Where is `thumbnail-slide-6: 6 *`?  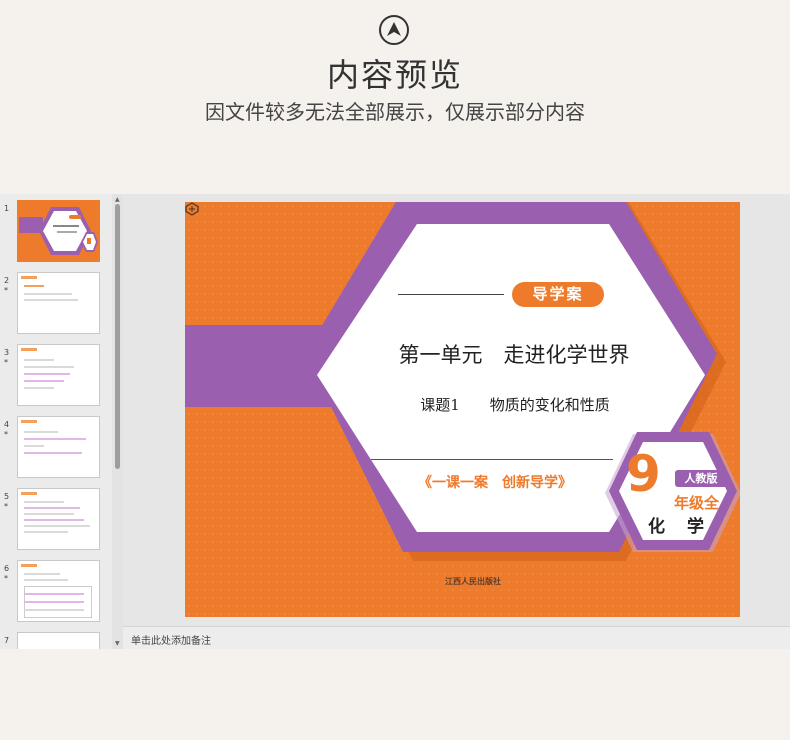 thumbnail-slide-6: 6 * is located at coordinates (56, 591).